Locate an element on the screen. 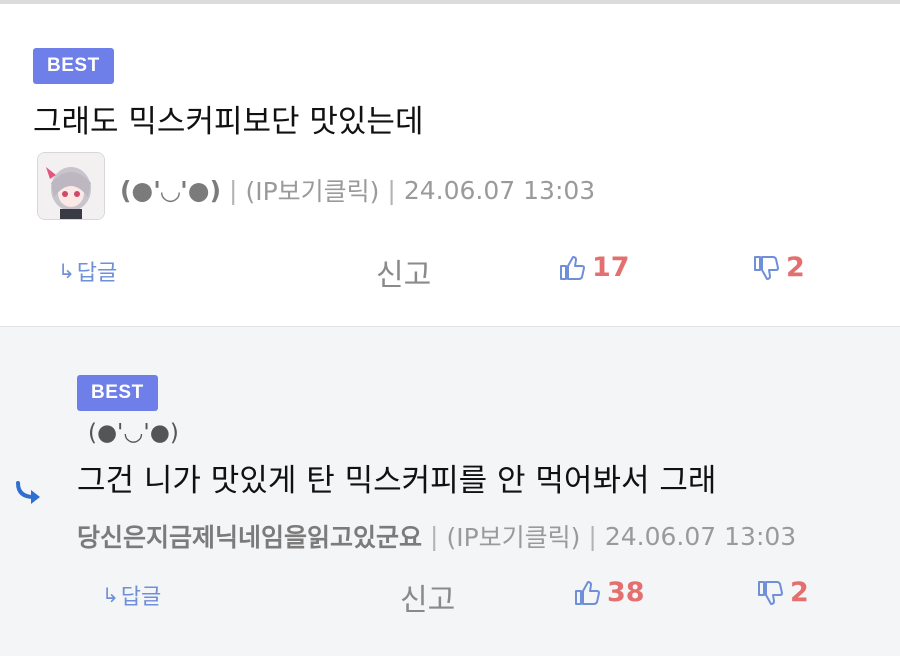 The height and width of the screenshot is (656, 900). like-count: 38 is located at coordinates (626, 592).